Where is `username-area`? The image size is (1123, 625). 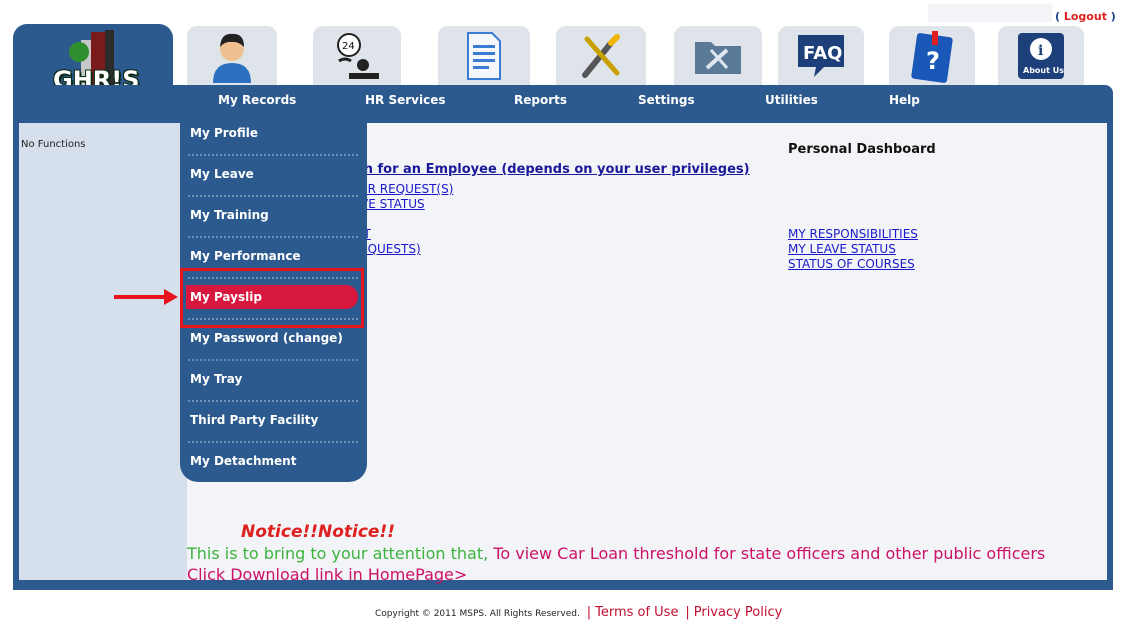
username-area is located at coordinates (990, 13).